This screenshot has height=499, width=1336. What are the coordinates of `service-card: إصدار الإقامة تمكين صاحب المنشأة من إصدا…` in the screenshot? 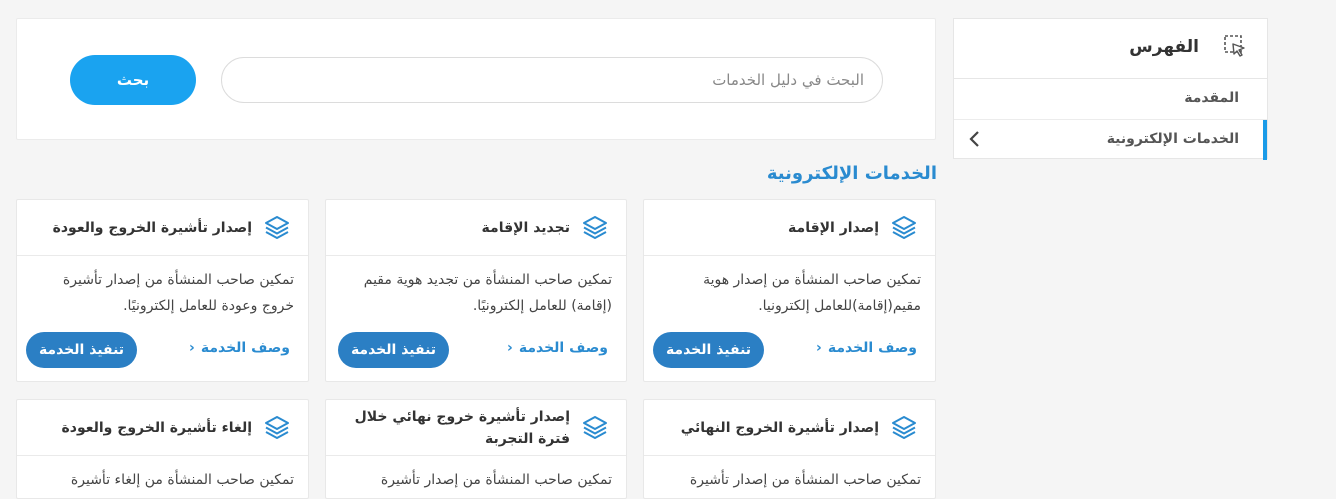 It's located at (789, 290).